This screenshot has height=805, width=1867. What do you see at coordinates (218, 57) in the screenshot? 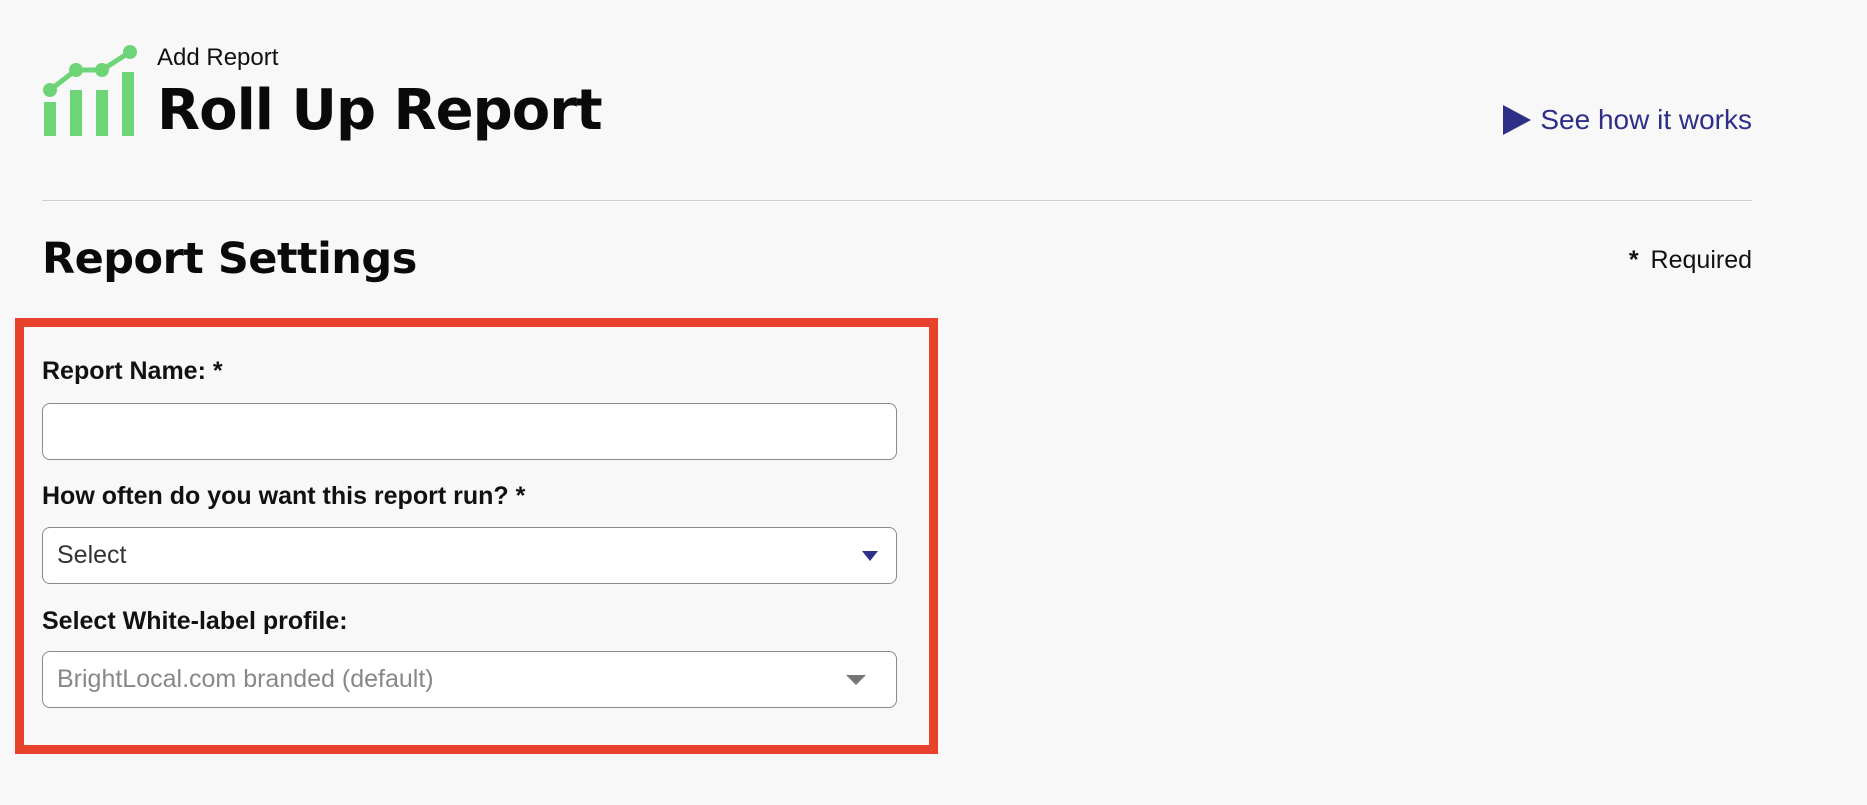
I see `breadcrumb: Add Report` at bounding box center [218, 57].